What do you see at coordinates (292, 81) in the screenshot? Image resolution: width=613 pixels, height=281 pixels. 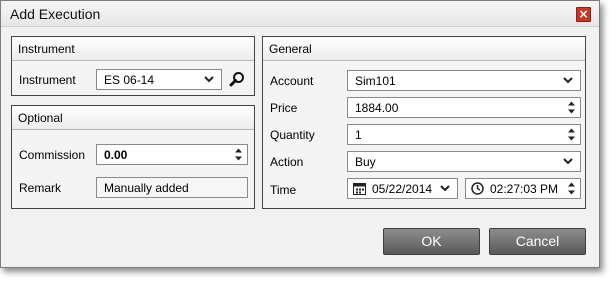 I see `account-label: Account` at bounding box center [292, 81].